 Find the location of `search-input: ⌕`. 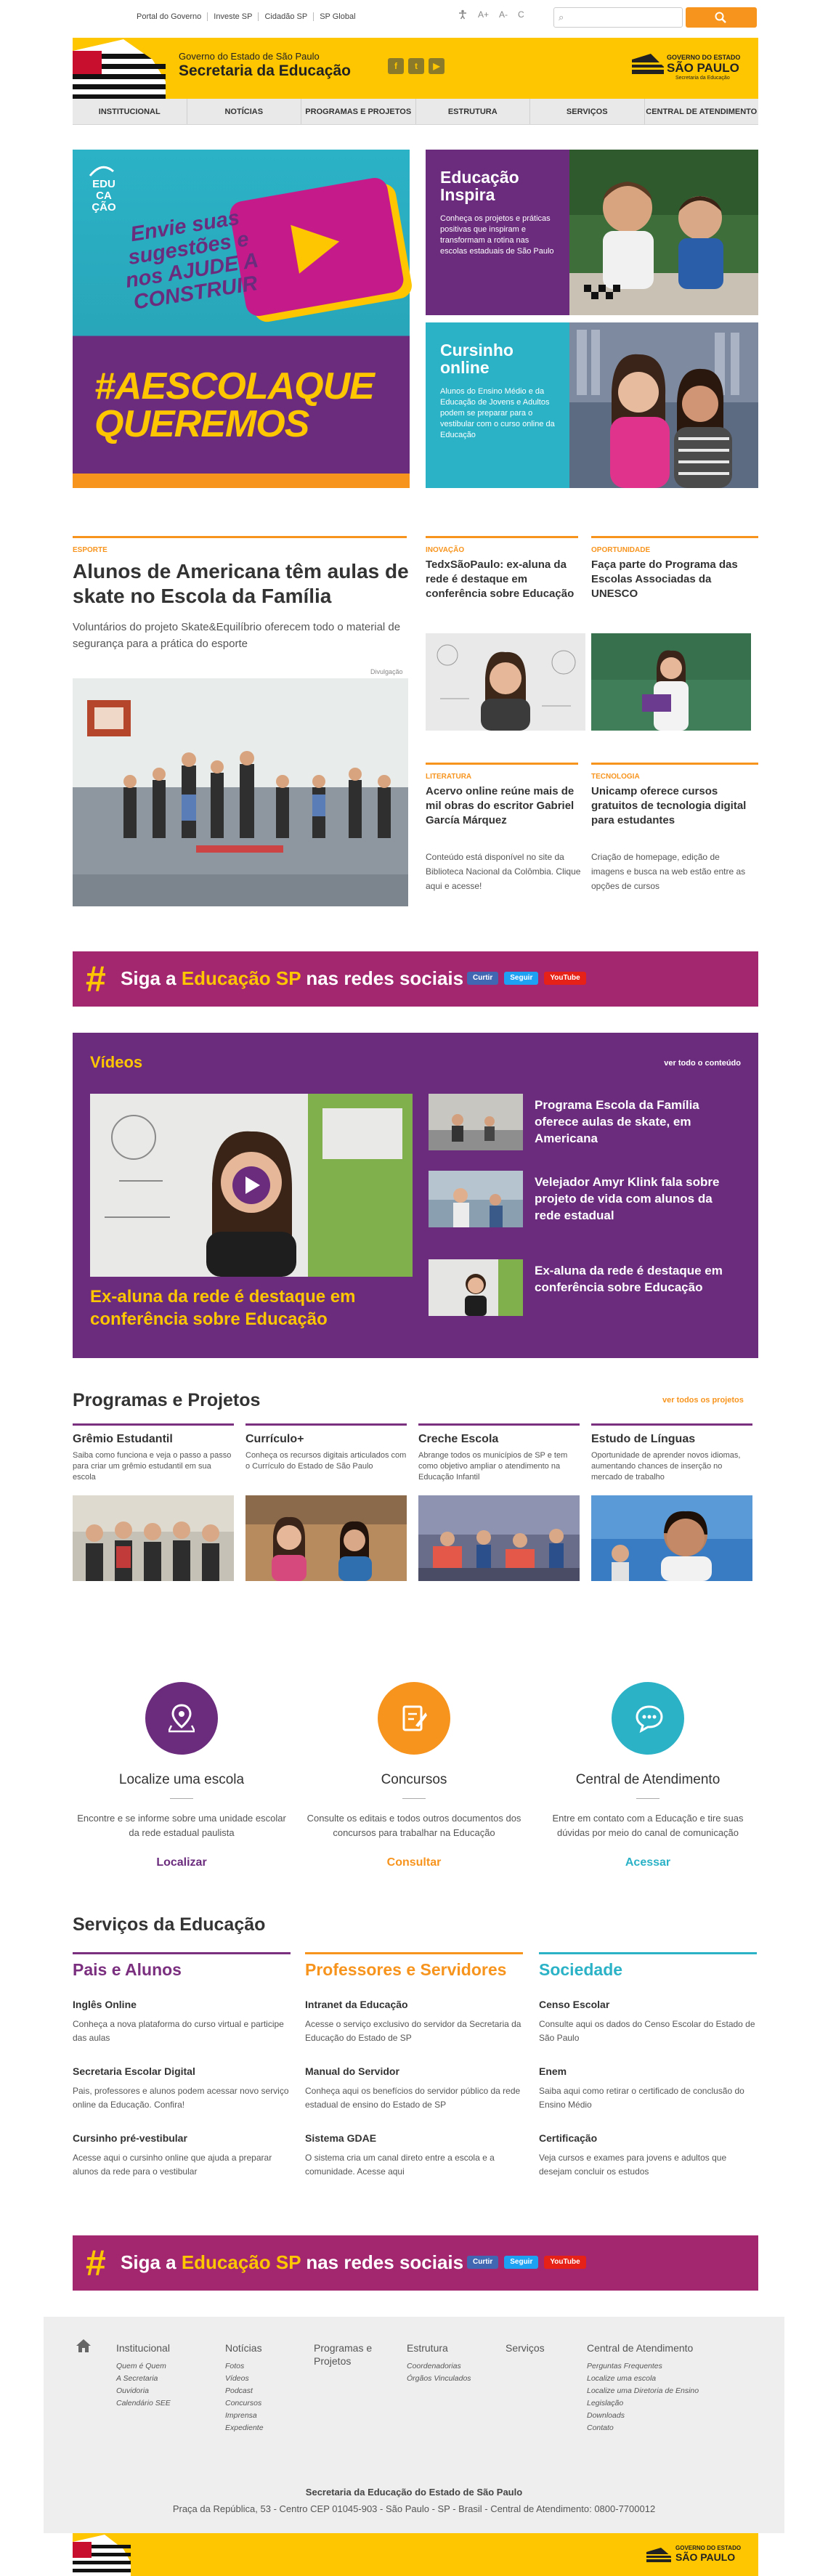

search-input: ⌕ is located at coordinates (618, 17).